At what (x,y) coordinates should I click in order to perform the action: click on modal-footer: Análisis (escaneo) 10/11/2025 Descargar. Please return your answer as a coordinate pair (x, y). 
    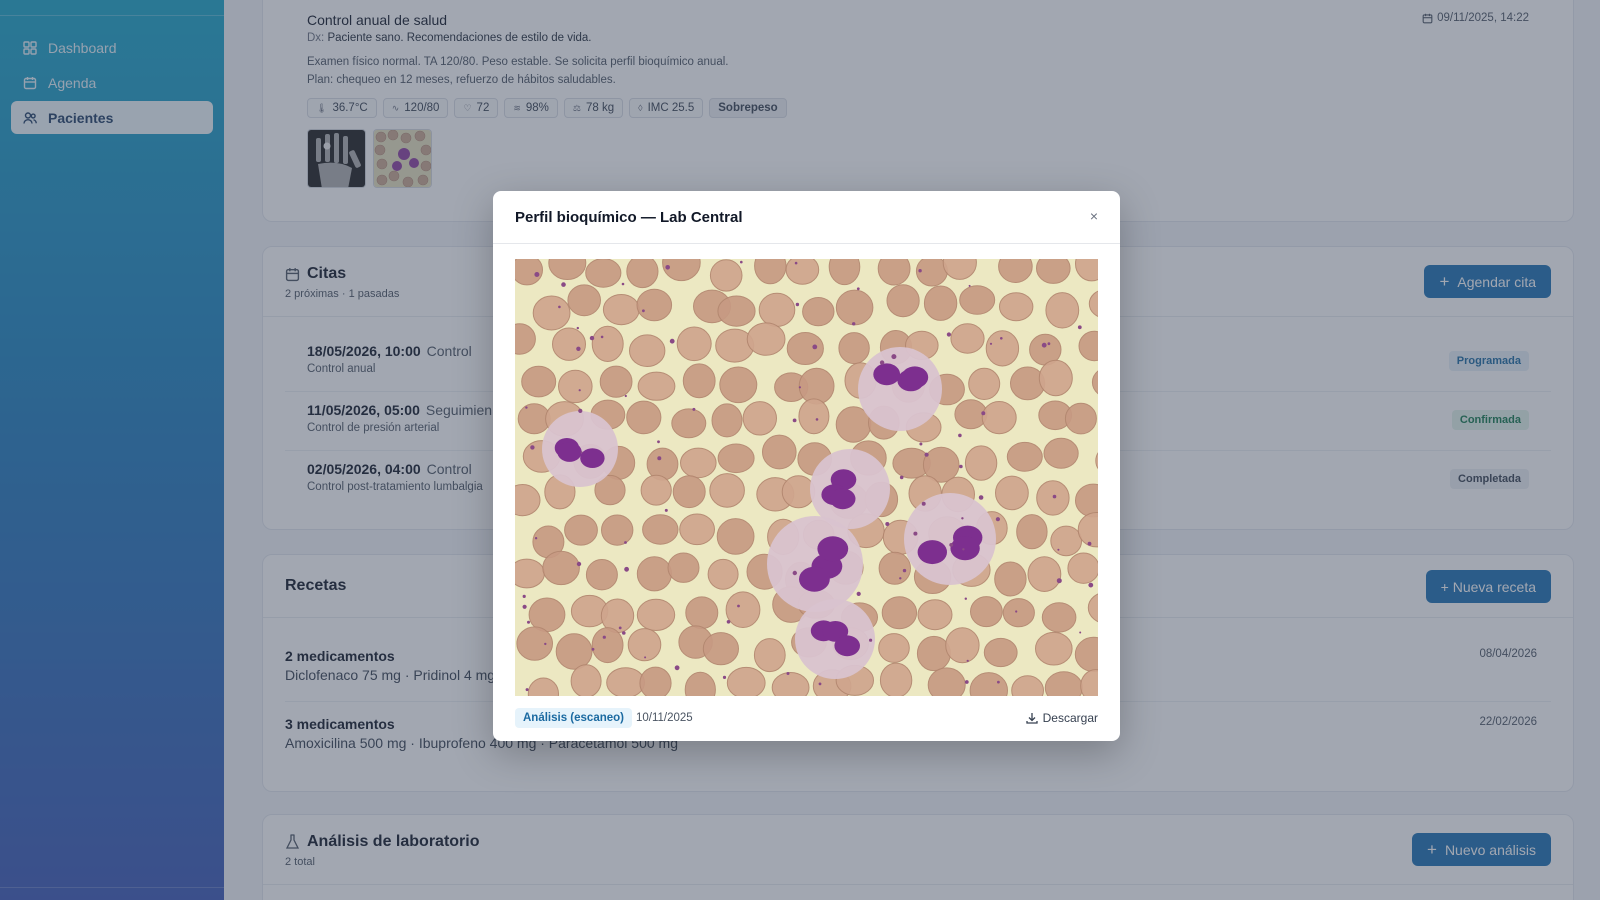
    Looking at the image, I should click on (806, 718).